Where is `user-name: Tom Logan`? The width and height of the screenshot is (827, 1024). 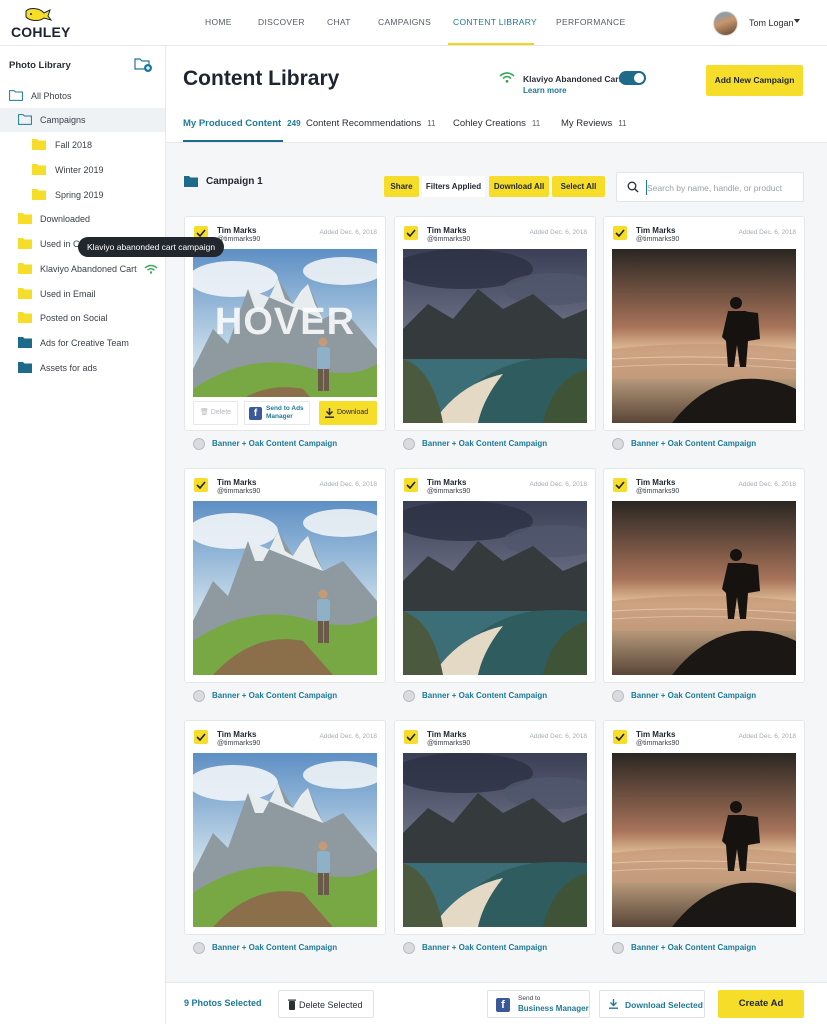 user-name: Tom Logan is located at coordinates (771, 23).